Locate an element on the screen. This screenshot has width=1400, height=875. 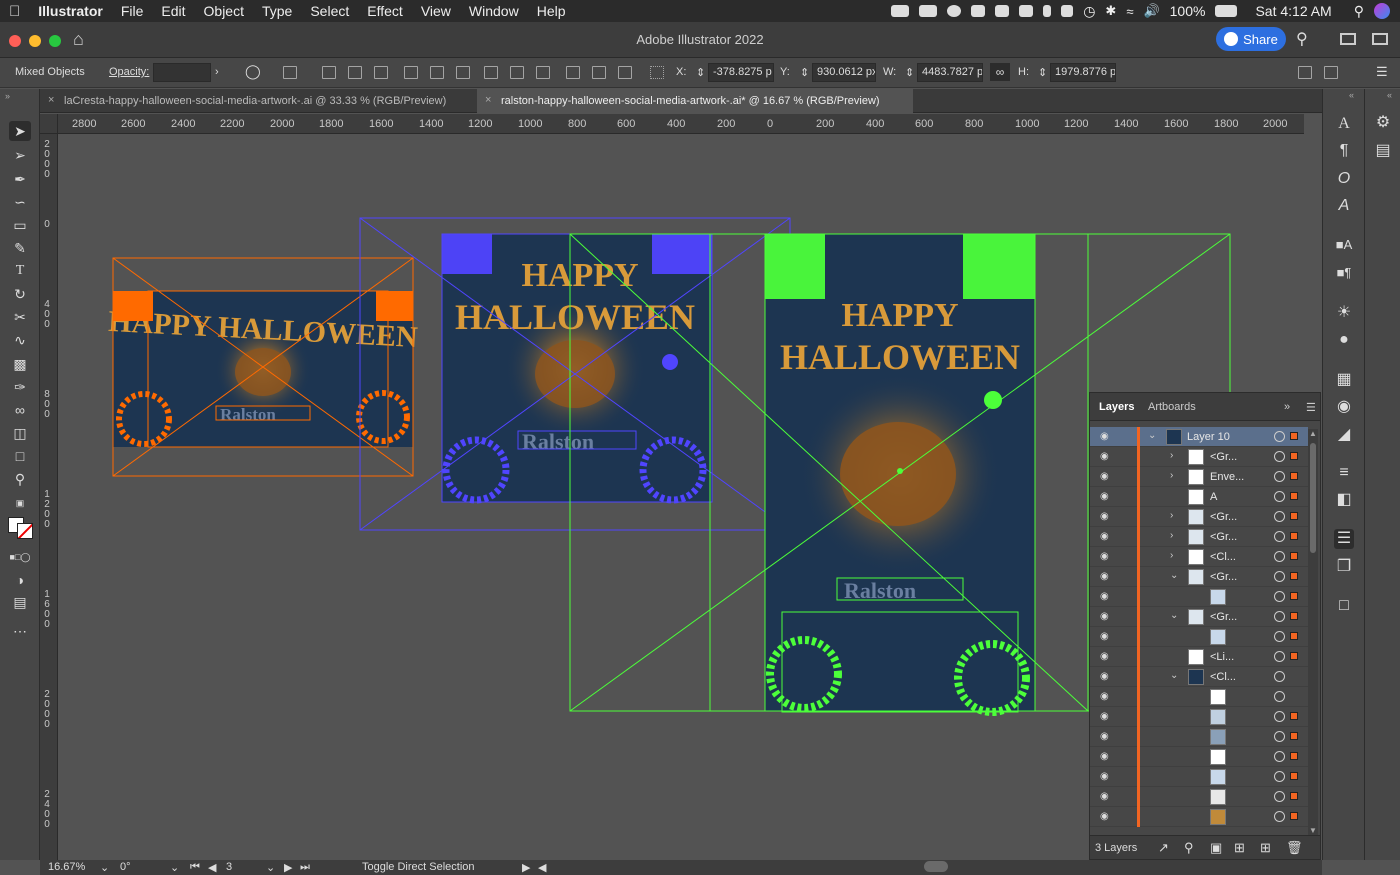
h-field: 1979.8776 p is located at coordinates (1083, 72).